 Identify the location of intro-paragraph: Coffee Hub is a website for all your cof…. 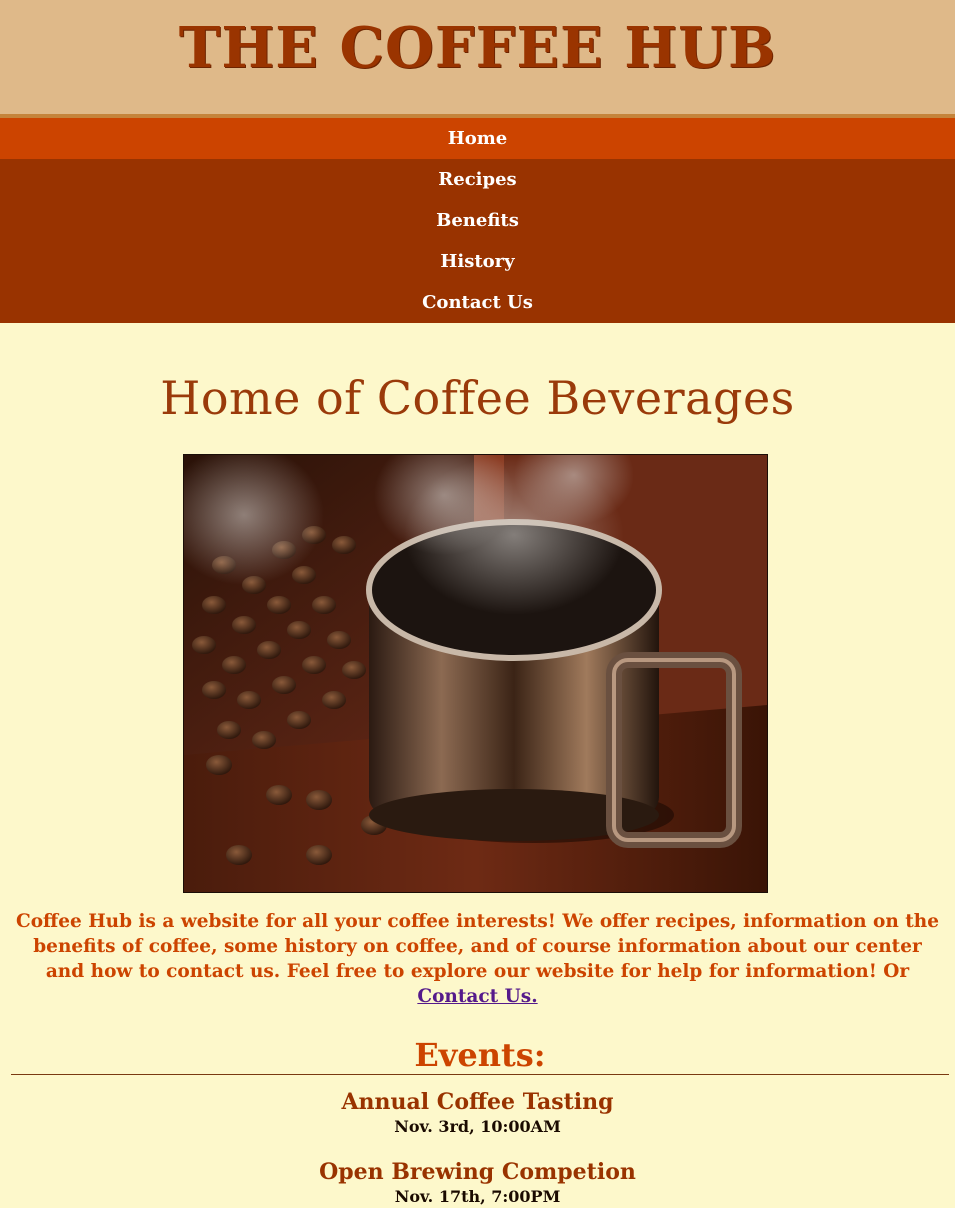
(477, 959).